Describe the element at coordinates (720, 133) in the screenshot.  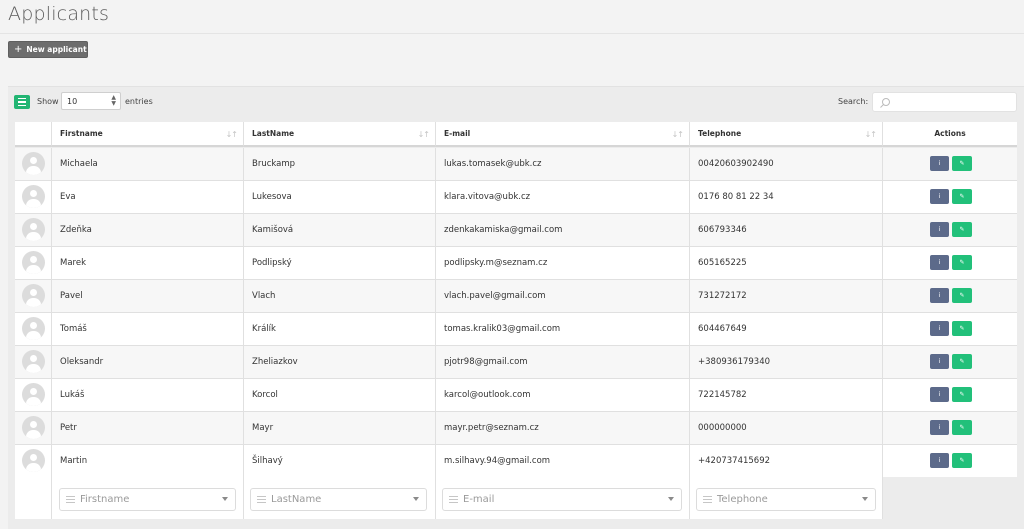
I see `telephone-header-label: Telephone` at that location.